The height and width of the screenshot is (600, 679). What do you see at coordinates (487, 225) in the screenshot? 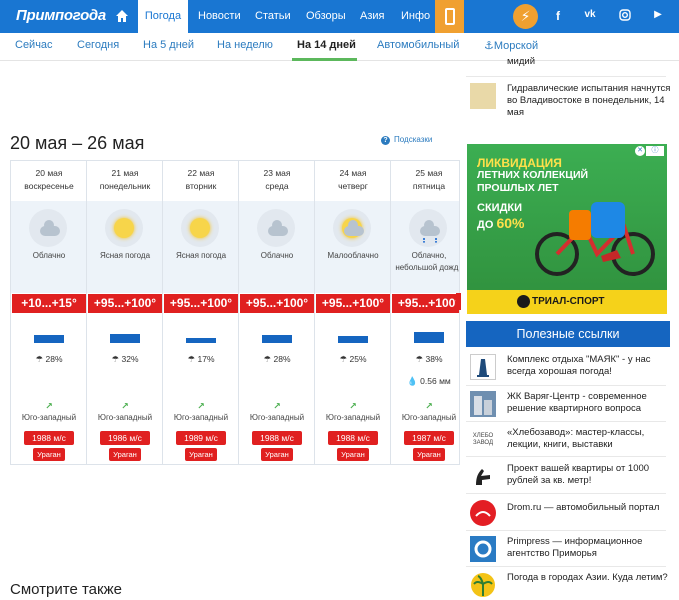
I see `ad-line-prefix: ДО` at bounding box center [487, 225].